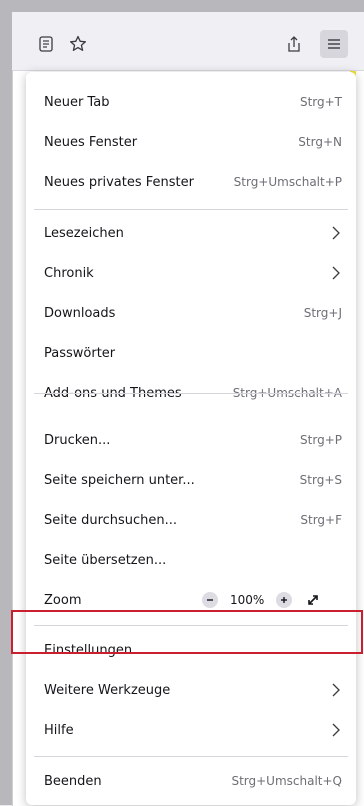  Describe the element at coordinates (191, 353) in the screenshot. I see `menu-item-passwords: Passwörter` at that location.